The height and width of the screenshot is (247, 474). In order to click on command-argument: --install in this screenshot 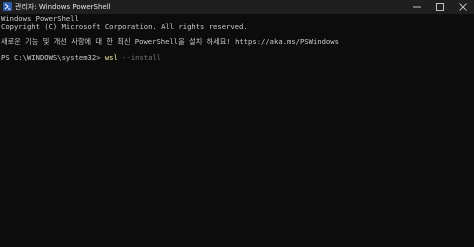, I will do `click(139, 57)`.